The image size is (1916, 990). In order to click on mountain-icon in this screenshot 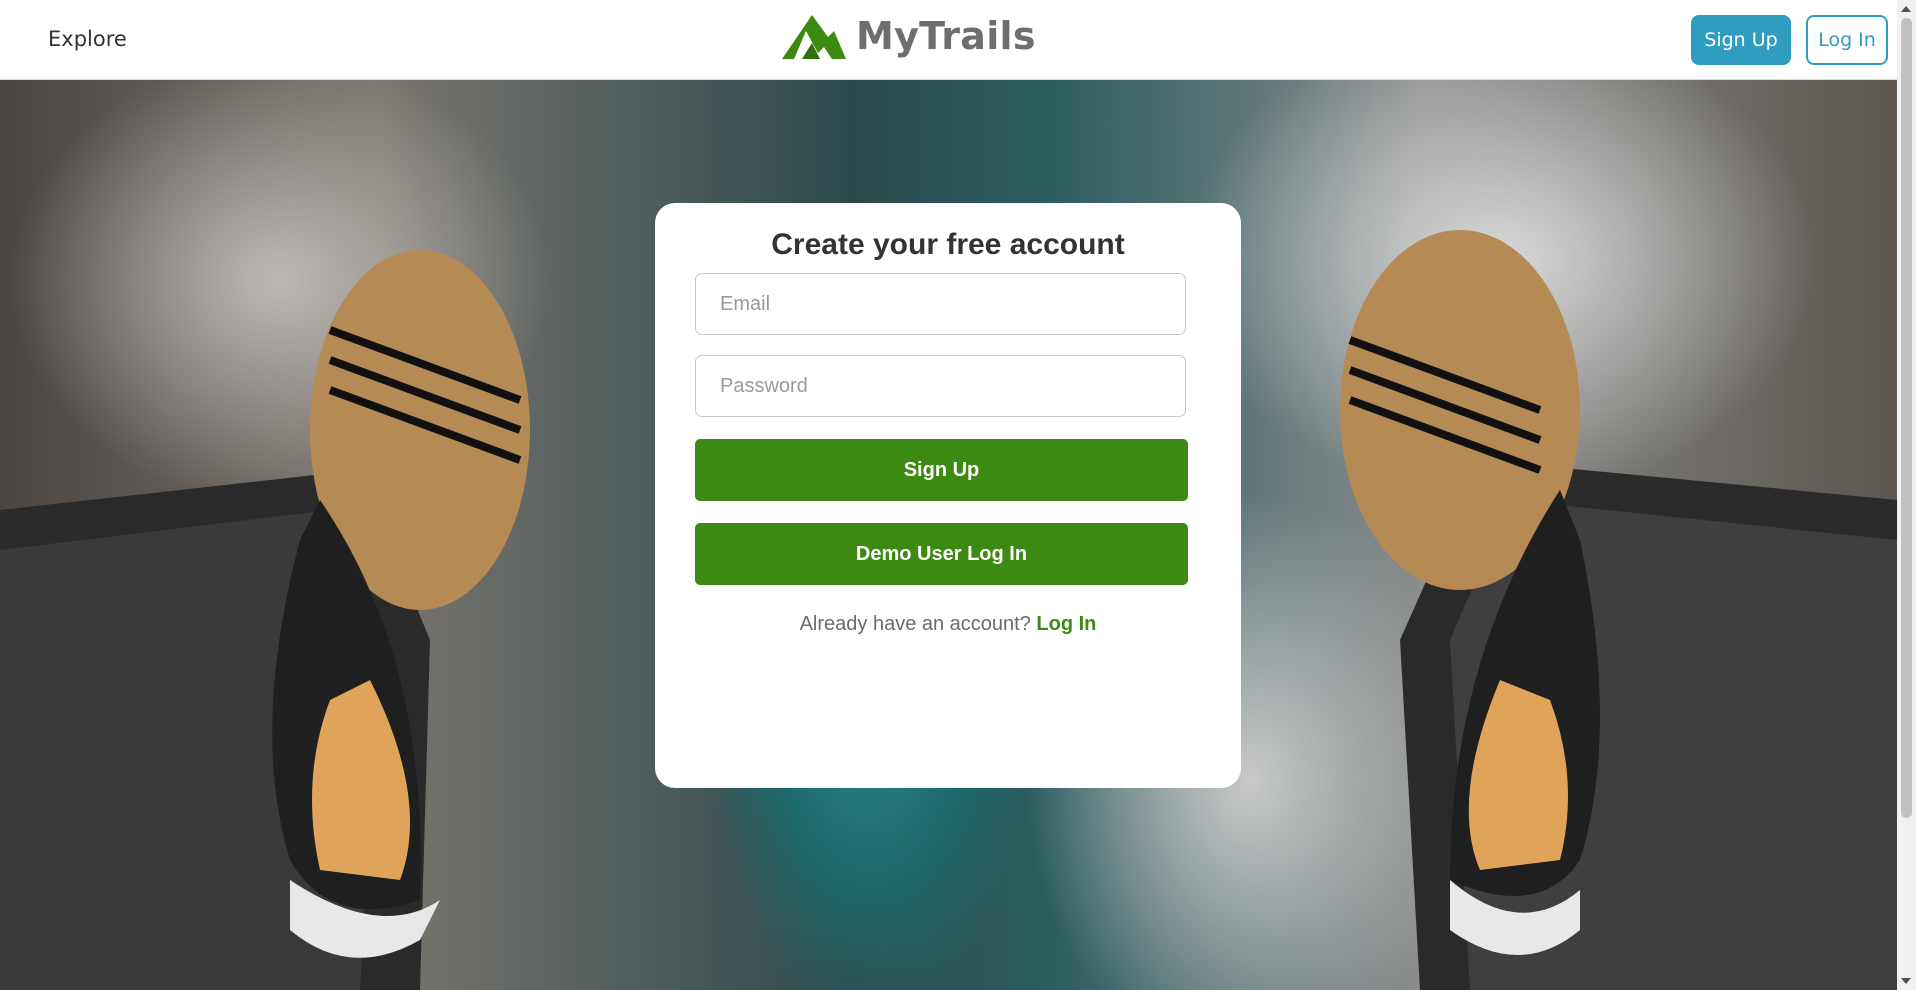, I will do `click(814, 37)`.